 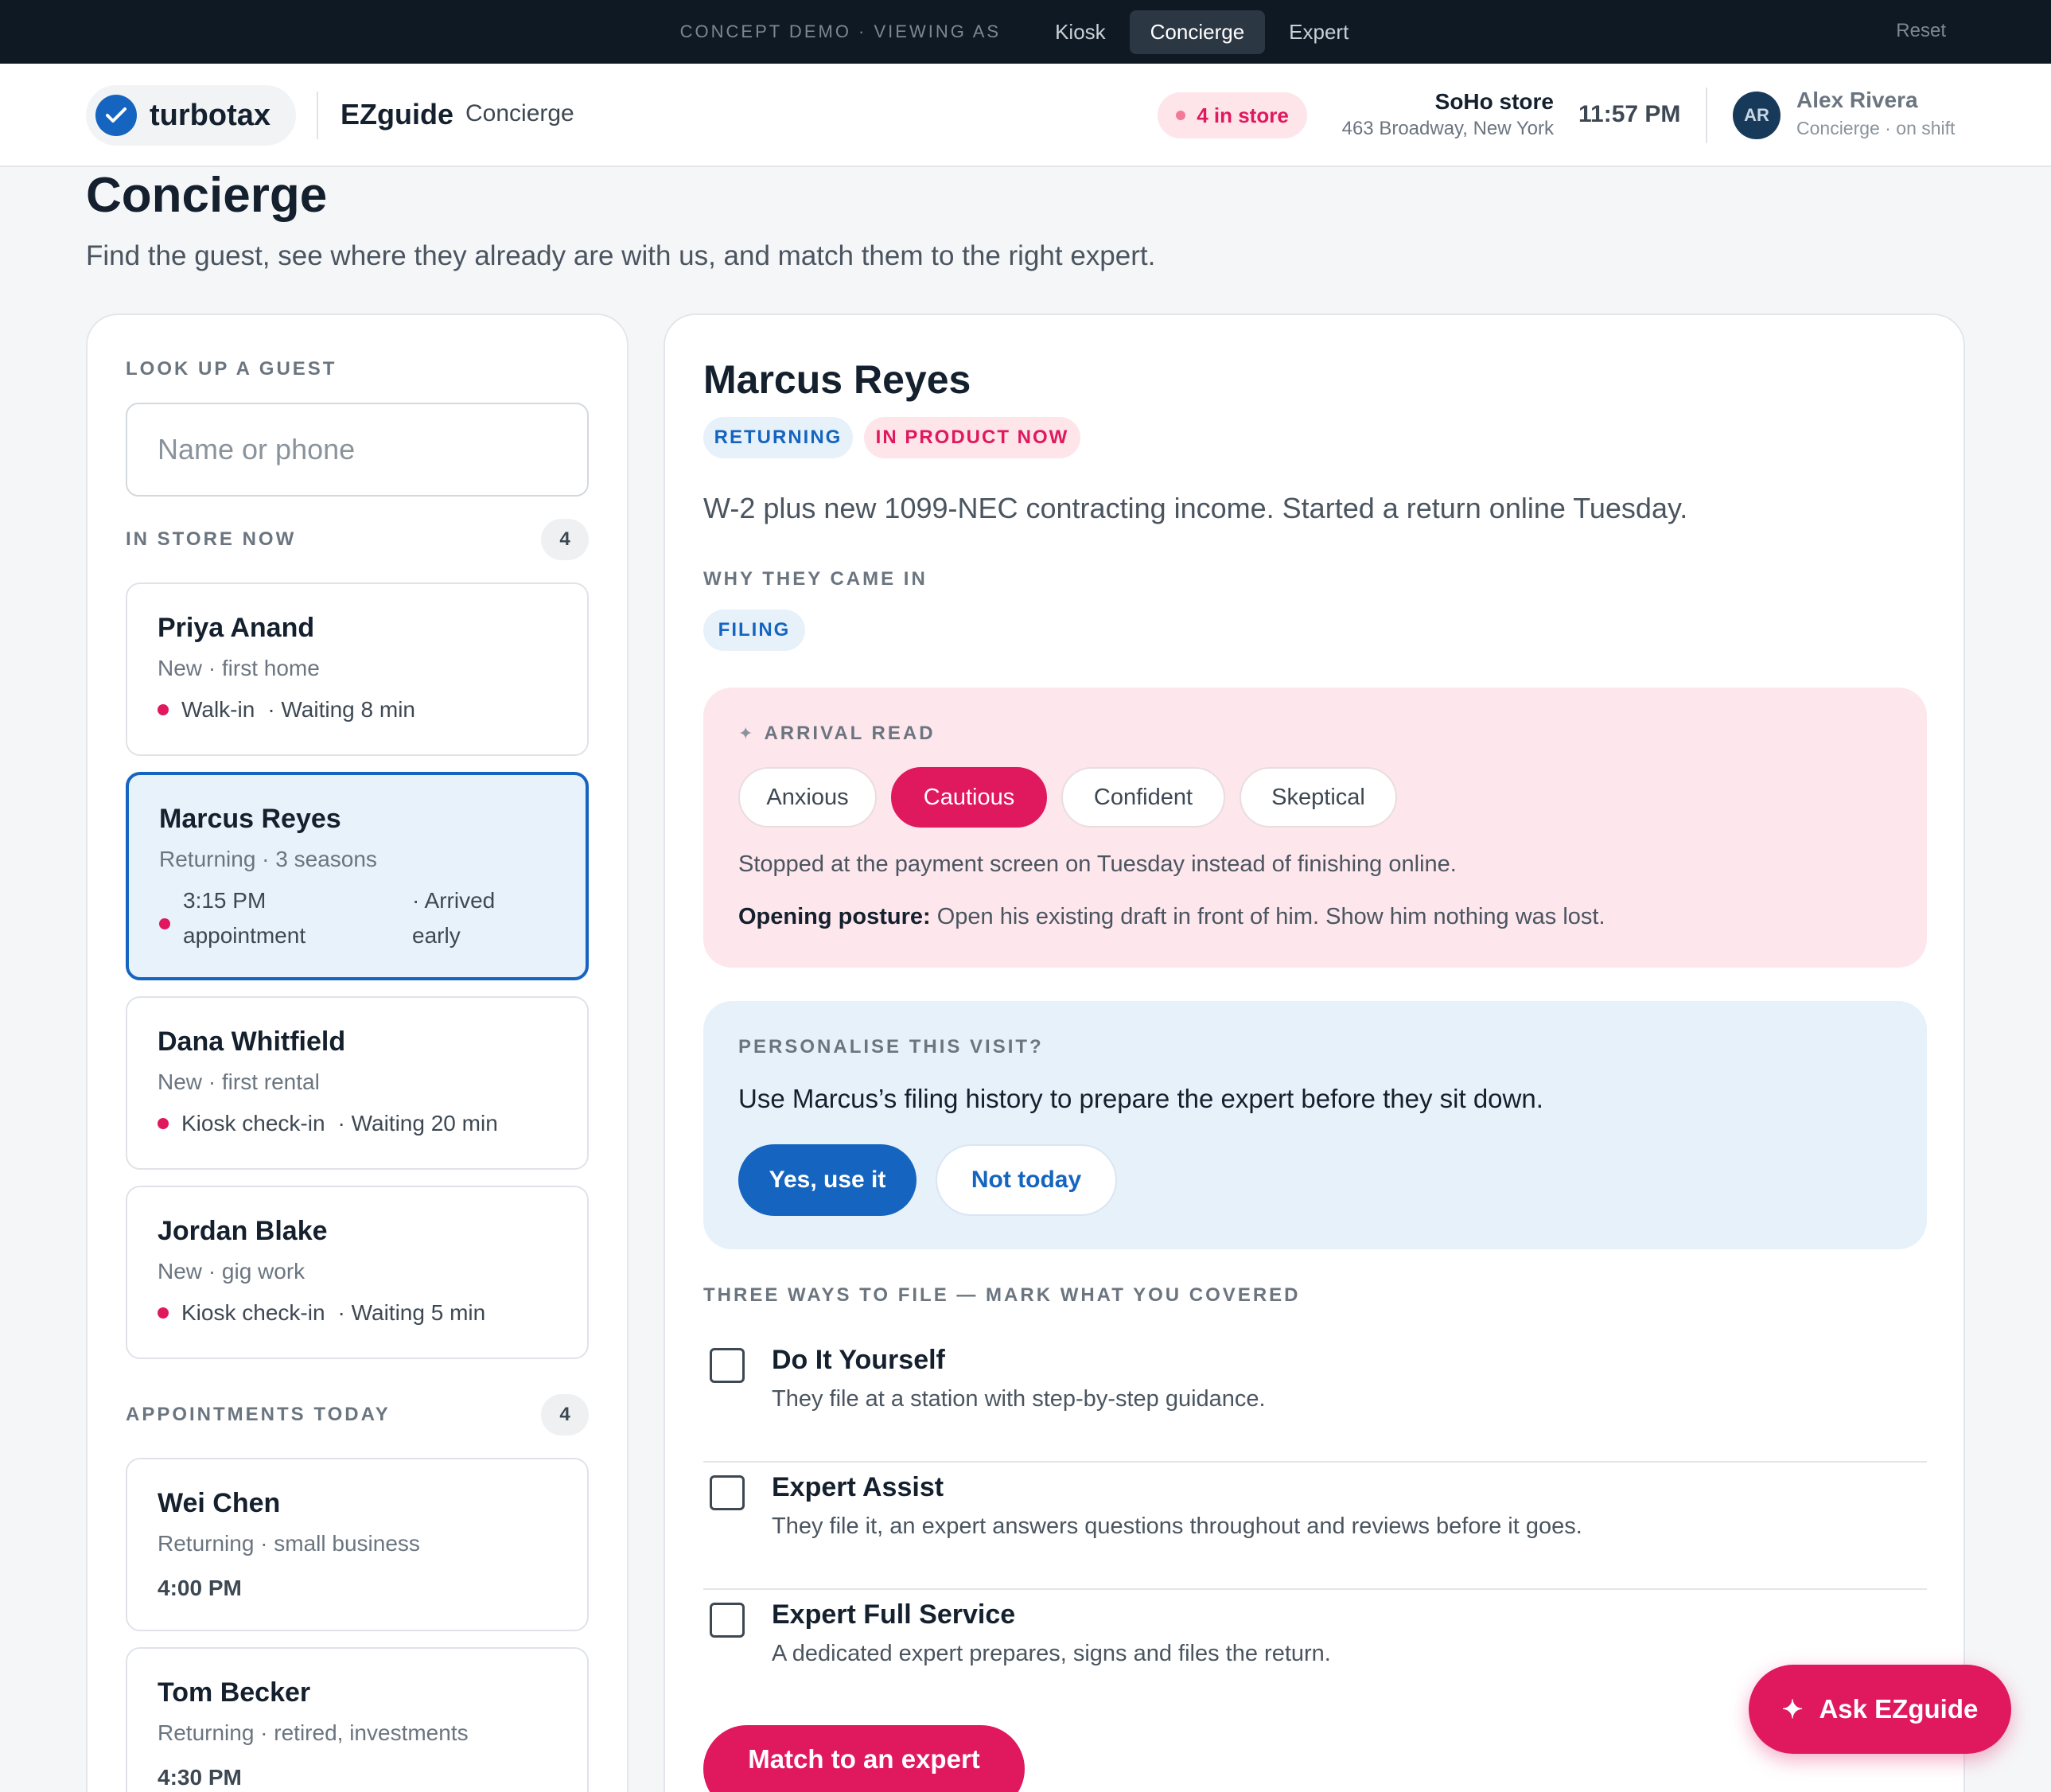 I want to click on instore-count-badge: 4, so click(x=565, y=539).